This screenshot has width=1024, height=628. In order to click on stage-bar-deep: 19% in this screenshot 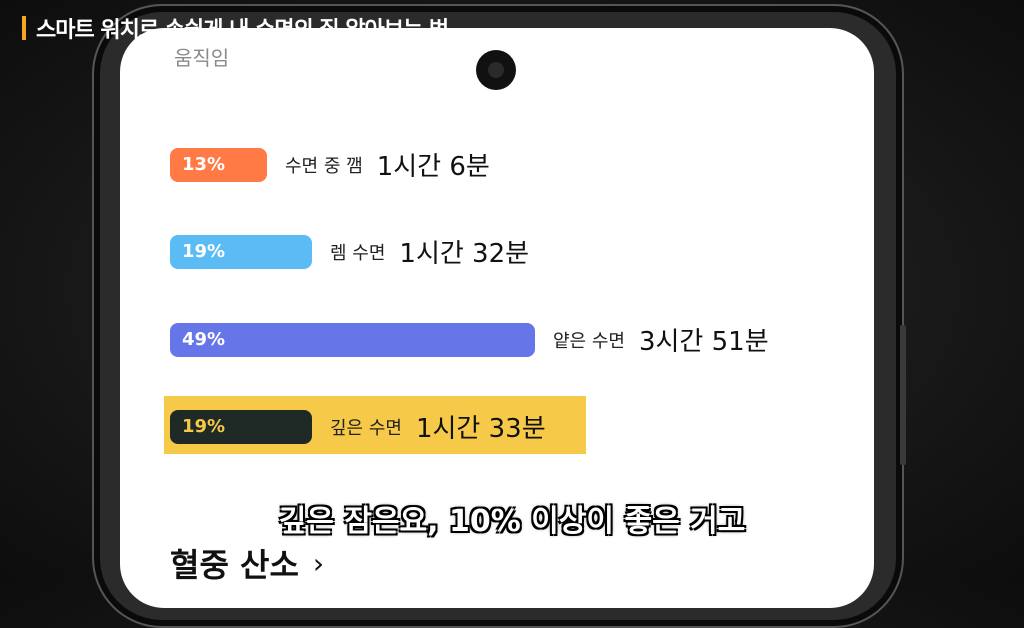, I will do `click(241, 426)`.